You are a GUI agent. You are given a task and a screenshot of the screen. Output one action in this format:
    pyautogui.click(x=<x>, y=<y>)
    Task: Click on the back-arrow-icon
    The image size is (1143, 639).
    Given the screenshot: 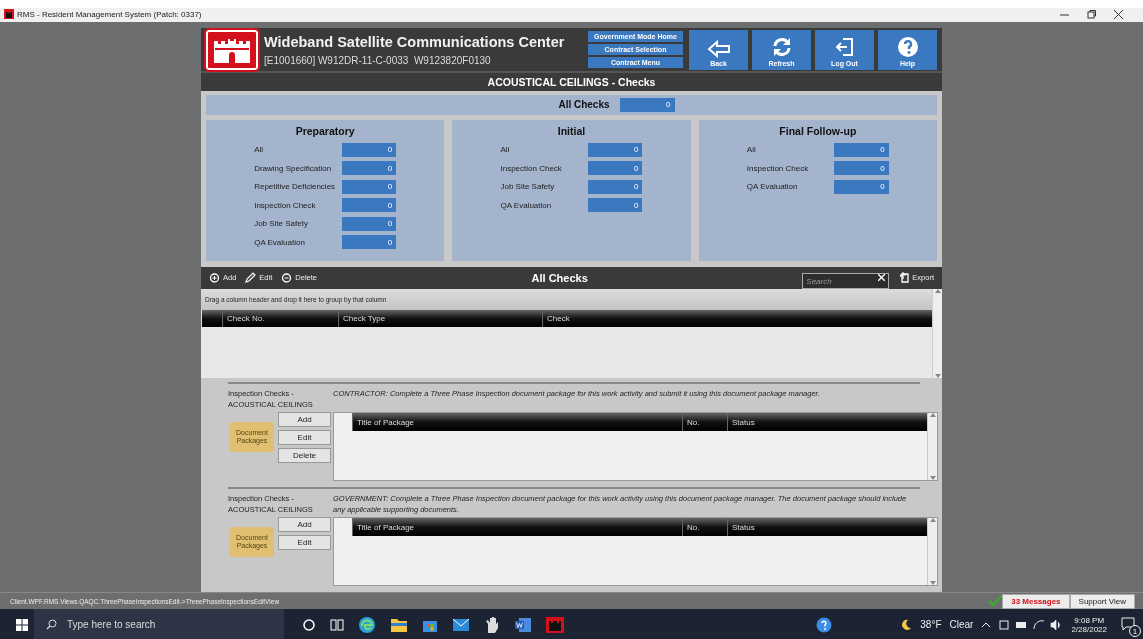 What is the action you would take?
    pyautogui.click(x=718, y=48)
    